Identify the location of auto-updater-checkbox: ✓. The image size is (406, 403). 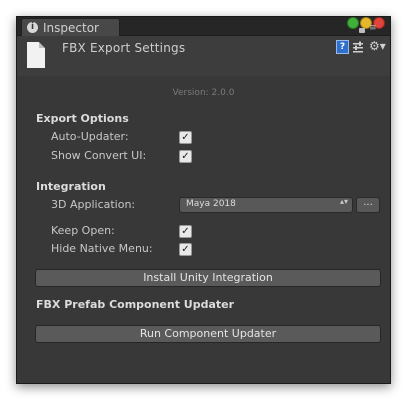
(185, 137).